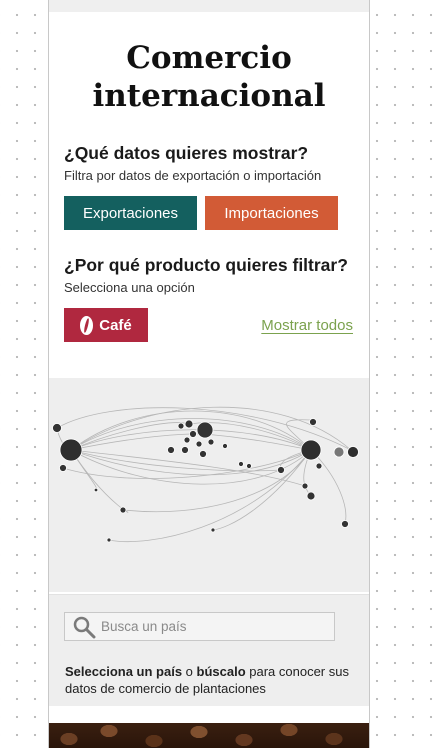  What do you see at coordinates (221, 671) in the screenshot?
I see `search-hint-search: búscalo` at bounding box center [221, 671].